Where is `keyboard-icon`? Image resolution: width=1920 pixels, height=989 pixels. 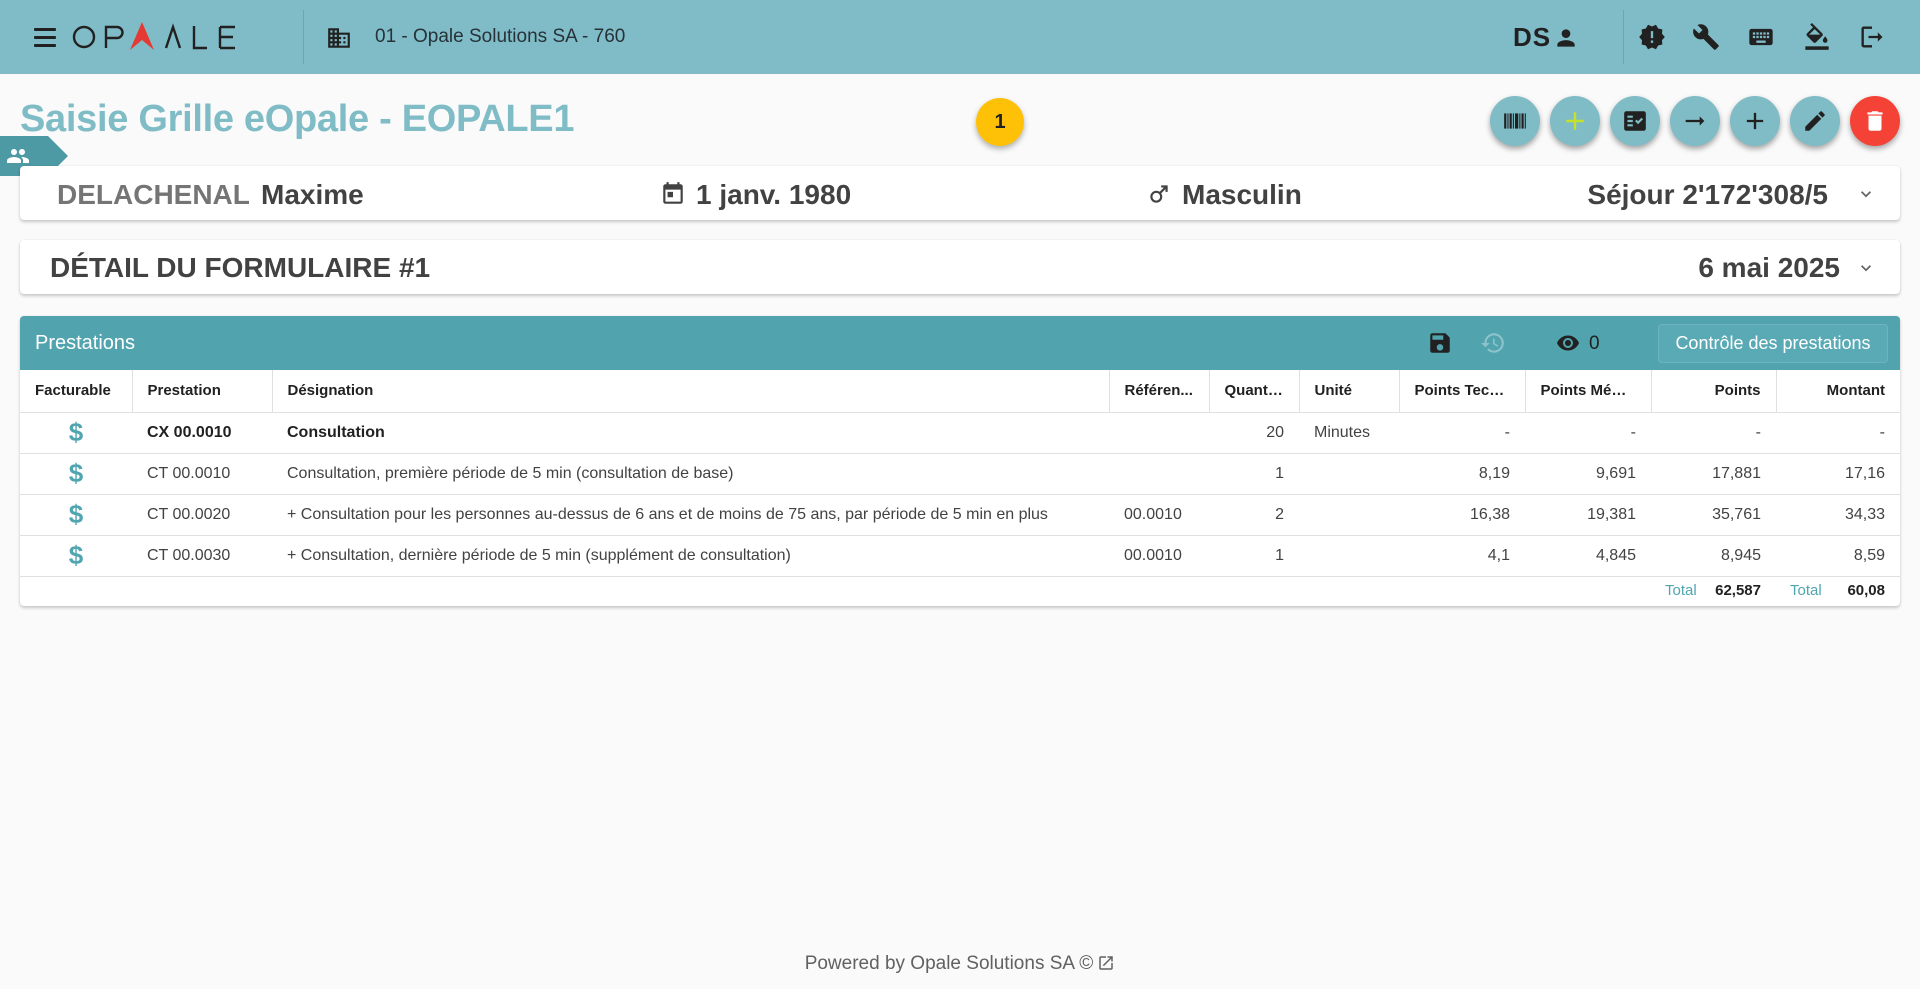 keyboard-icon is located at coordinates (1761, 37).